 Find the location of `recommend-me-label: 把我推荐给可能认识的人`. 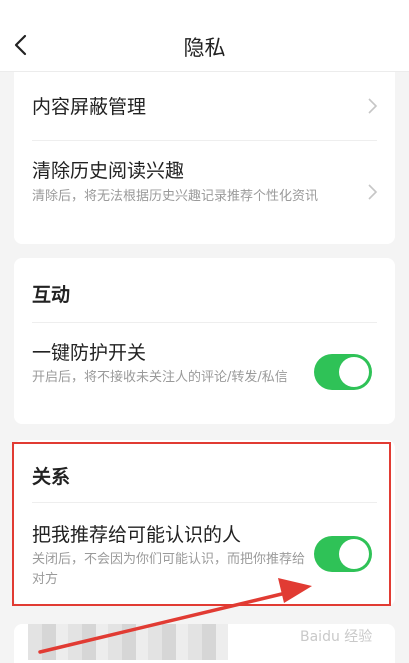

recommend-me-label: 把我推荐给可能认识的人 is located at coordinates (137, 535).